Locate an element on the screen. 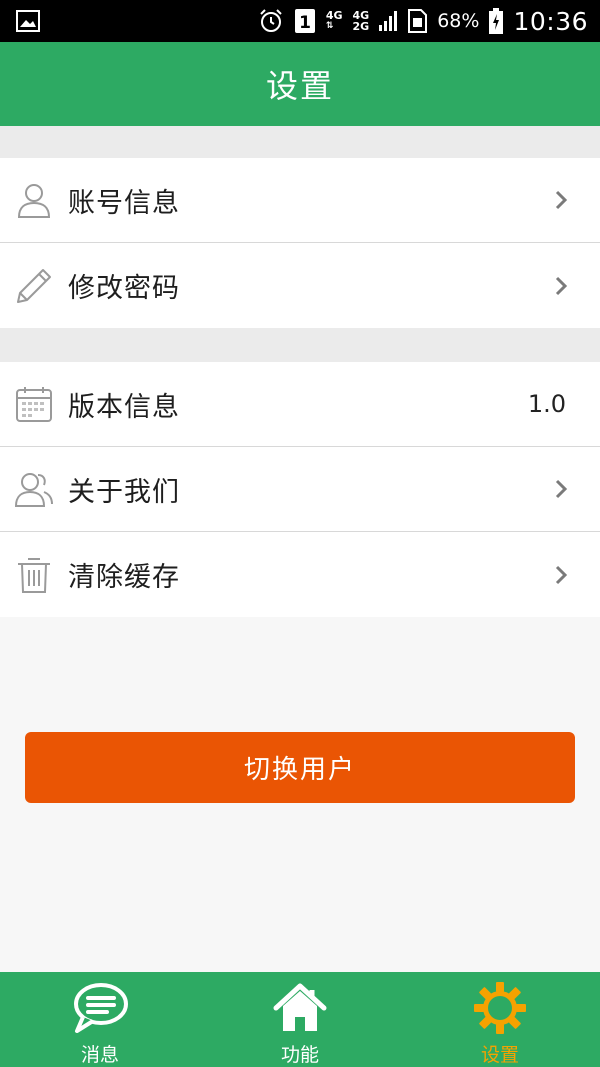 The image size is (600, 1067). user-icon is located at coordinates (34, 200).